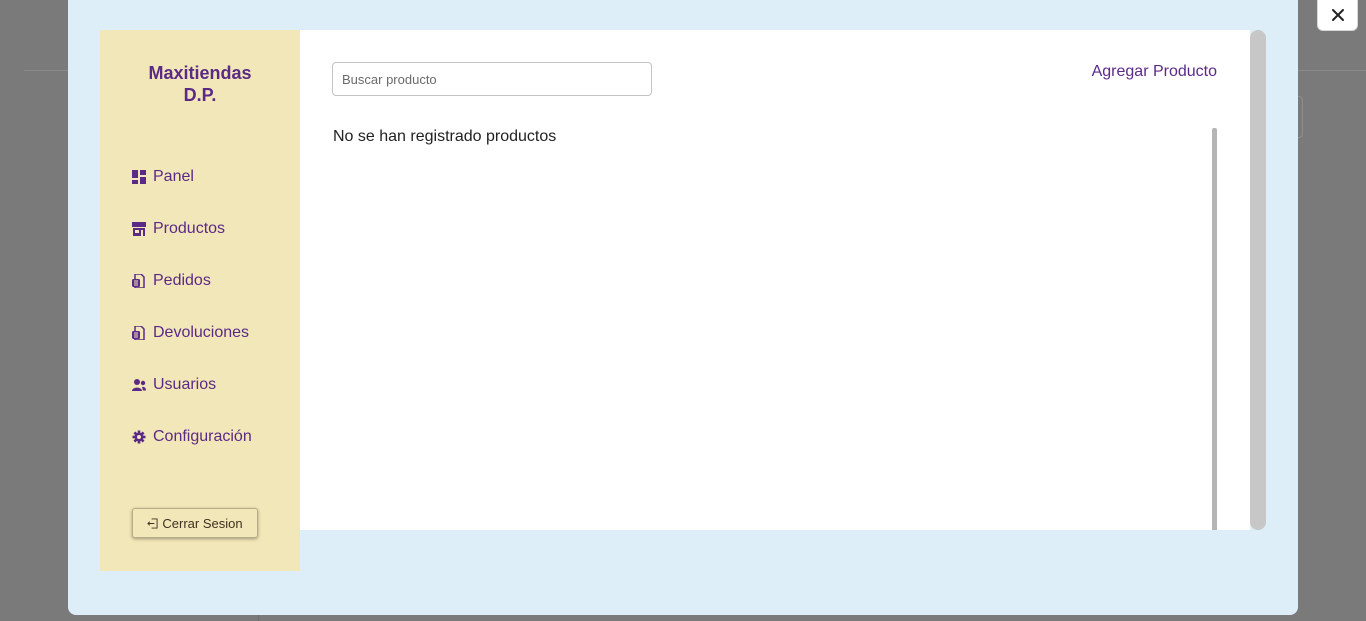  What do you see at coordinates (492, 79) in the screenshot?
I see `search-input` at bounding box center [492, 79].